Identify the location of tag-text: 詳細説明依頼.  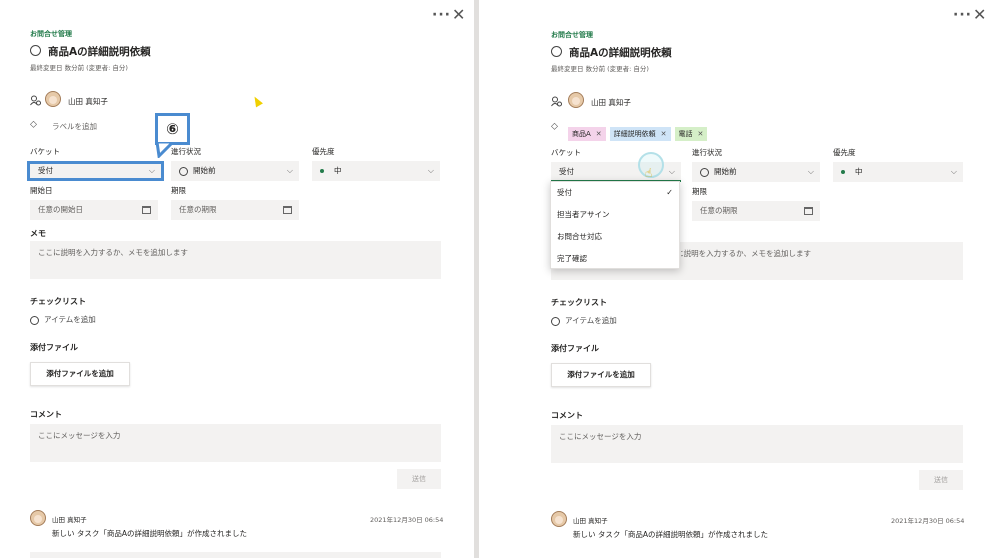
(634, 134).